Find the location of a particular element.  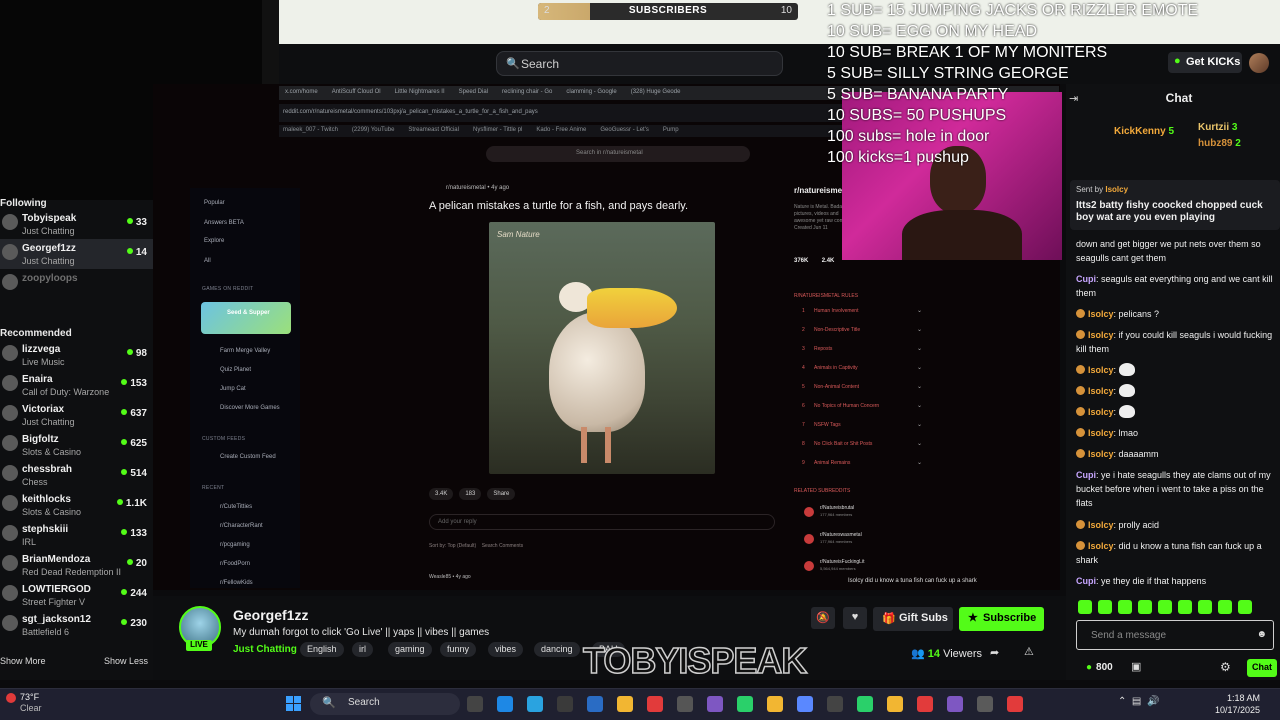

channel-item: Tobyispeak Just Chatting 33 is located at coordinates (76, 224).